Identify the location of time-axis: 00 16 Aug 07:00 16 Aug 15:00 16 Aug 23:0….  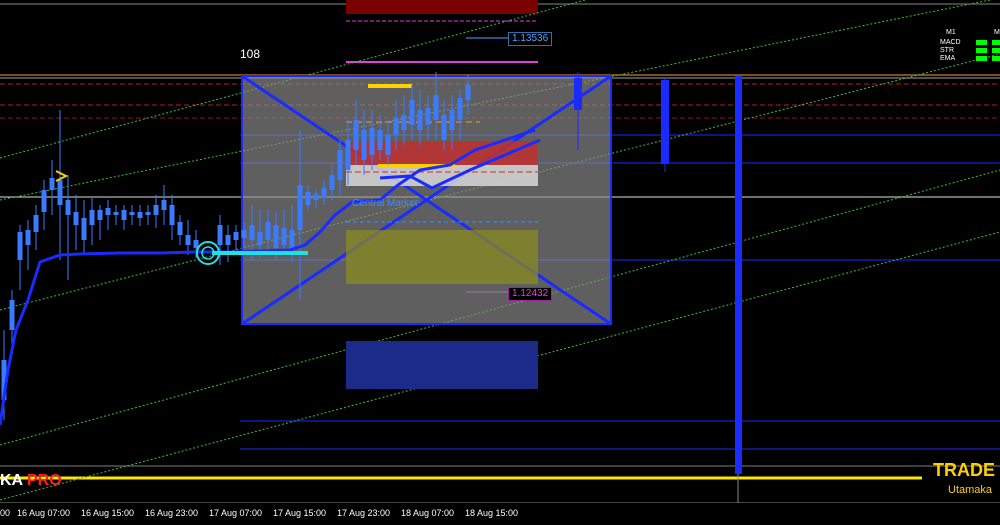
(500, 514).